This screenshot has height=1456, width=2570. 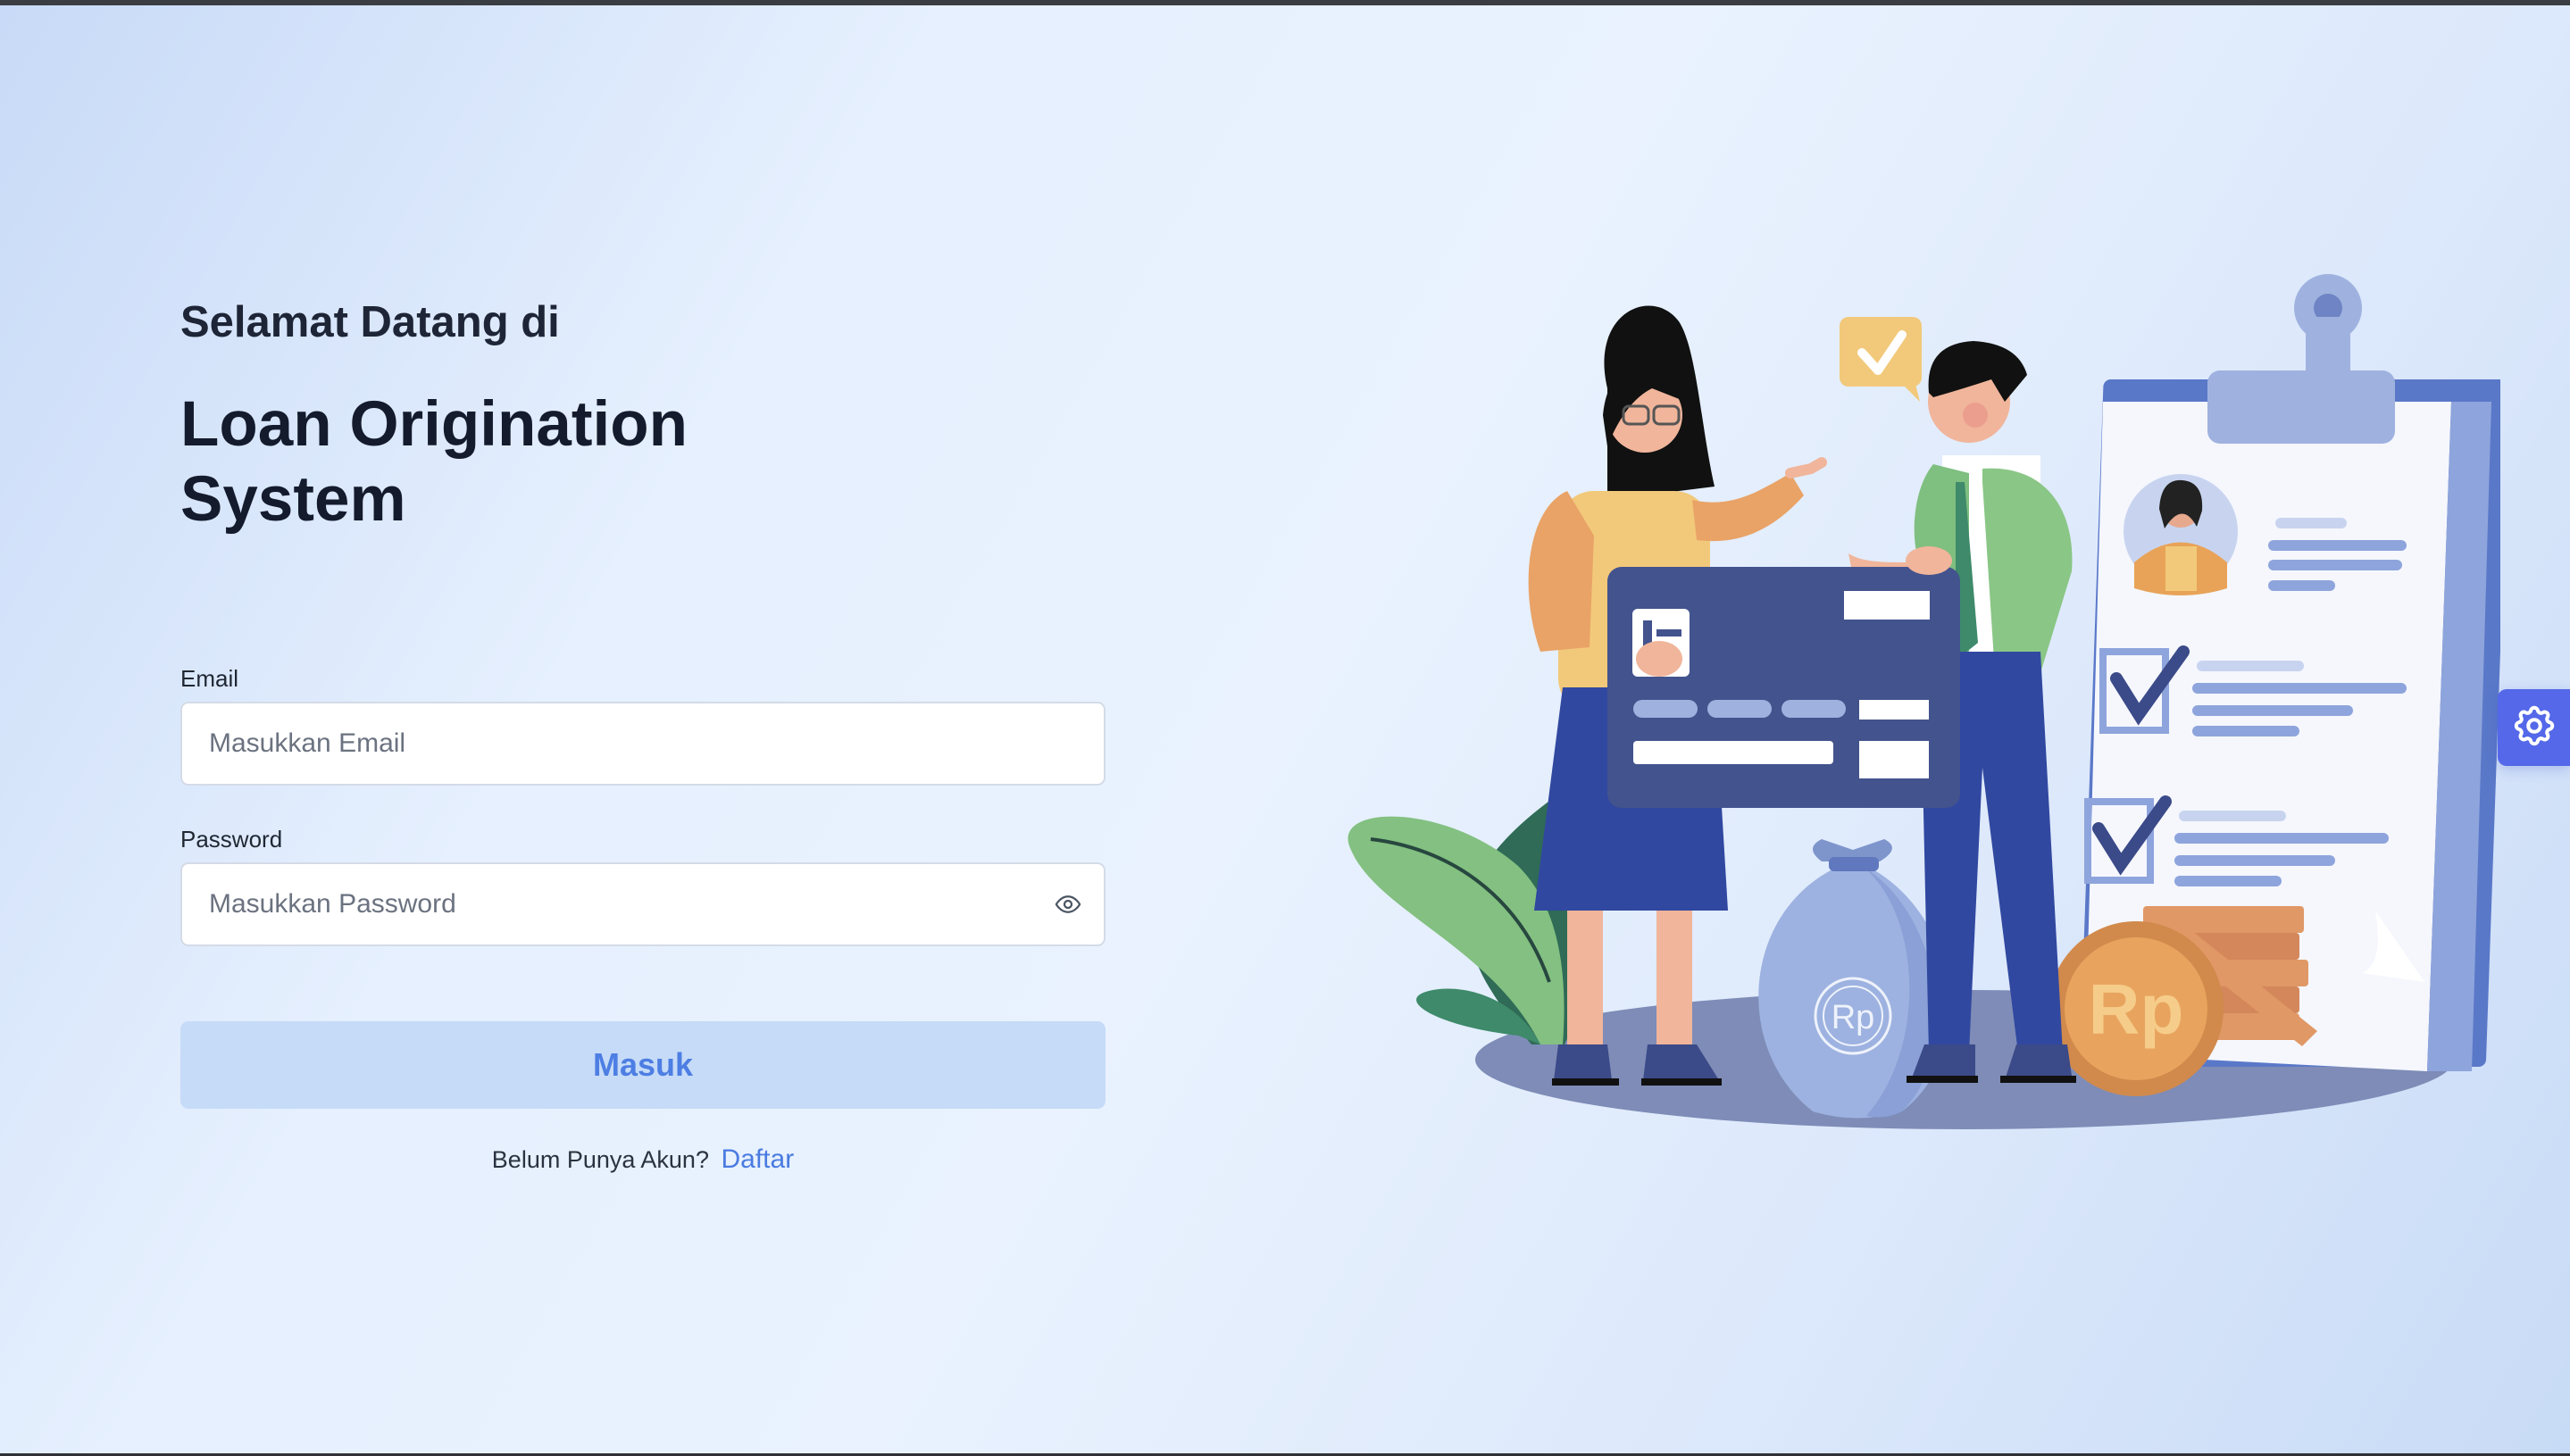 I want to click on settings-button, so click(x=2534, y=727).